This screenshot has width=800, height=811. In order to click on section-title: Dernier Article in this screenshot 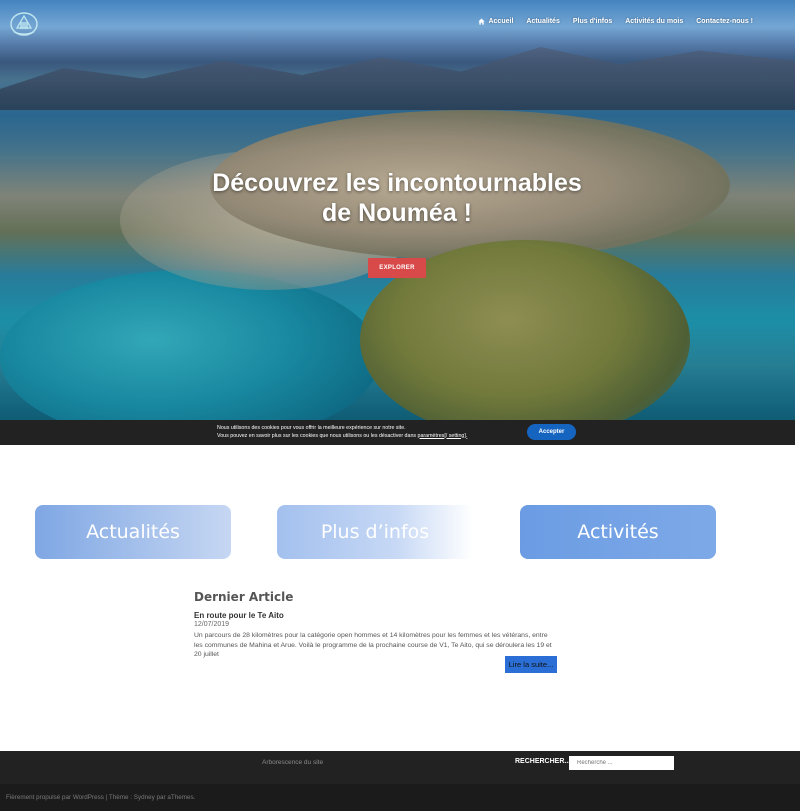, I will do `click(244, 597)`.